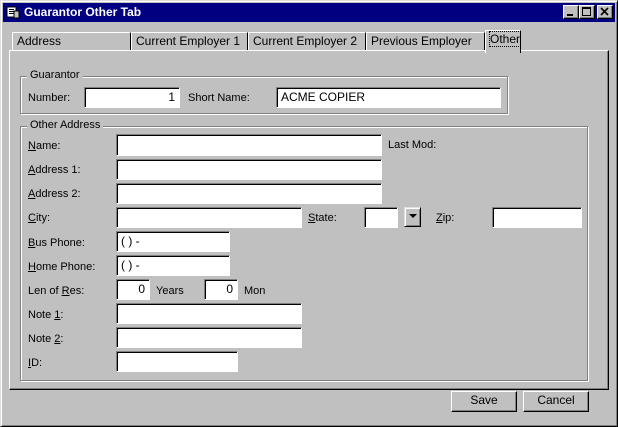 This screenshot has width=618, height=427. I want to click on address1-field, so click(249, 169).